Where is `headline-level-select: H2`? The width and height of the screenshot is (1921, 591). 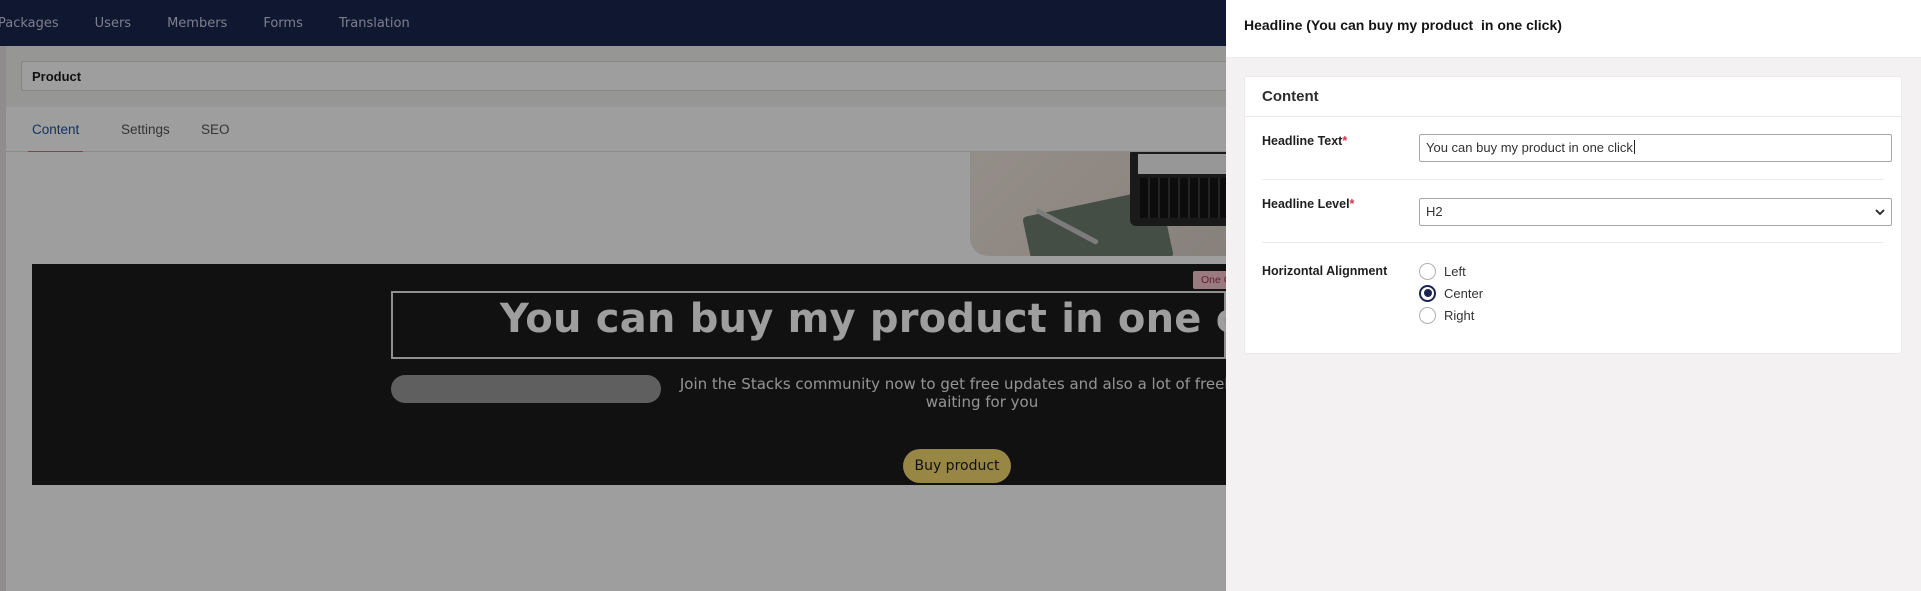
headline-level-select: H2 is located at coordinates (1655, 212).